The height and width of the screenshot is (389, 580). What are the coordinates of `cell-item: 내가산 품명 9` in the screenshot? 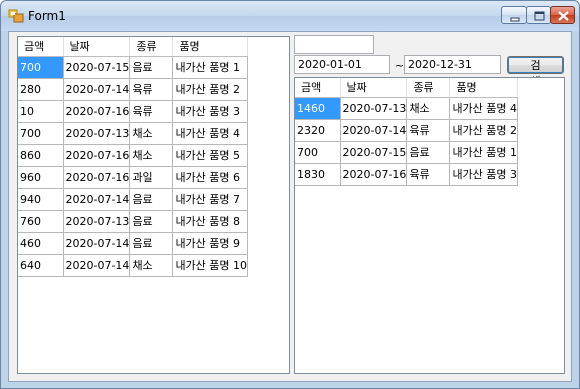 It's located at (210, 243).